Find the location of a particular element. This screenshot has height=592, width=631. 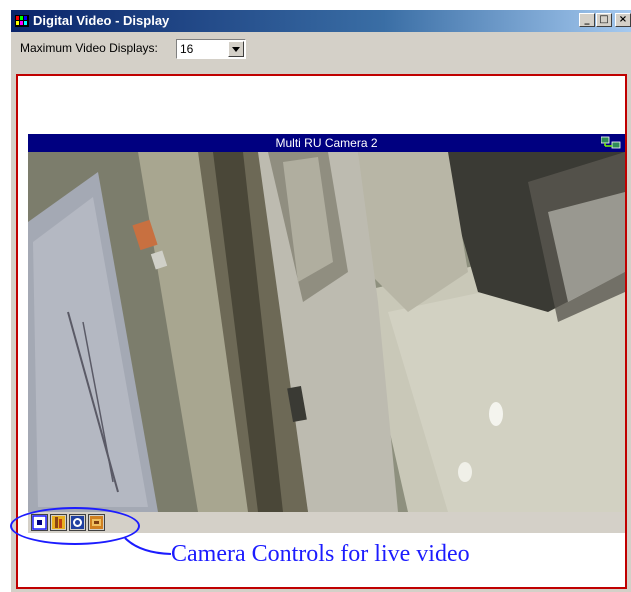

title-bar: Digital Video - Display _ □ × is located at coordinates (321, 21).